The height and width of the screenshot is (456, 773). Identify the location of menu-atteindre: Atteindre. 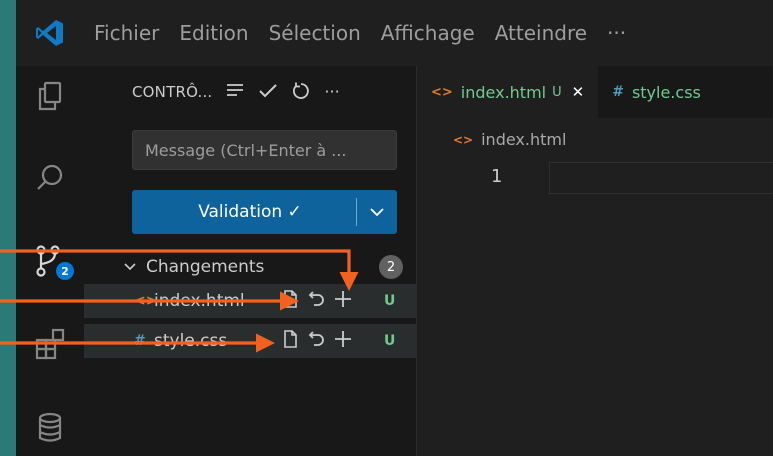
(541, 33).